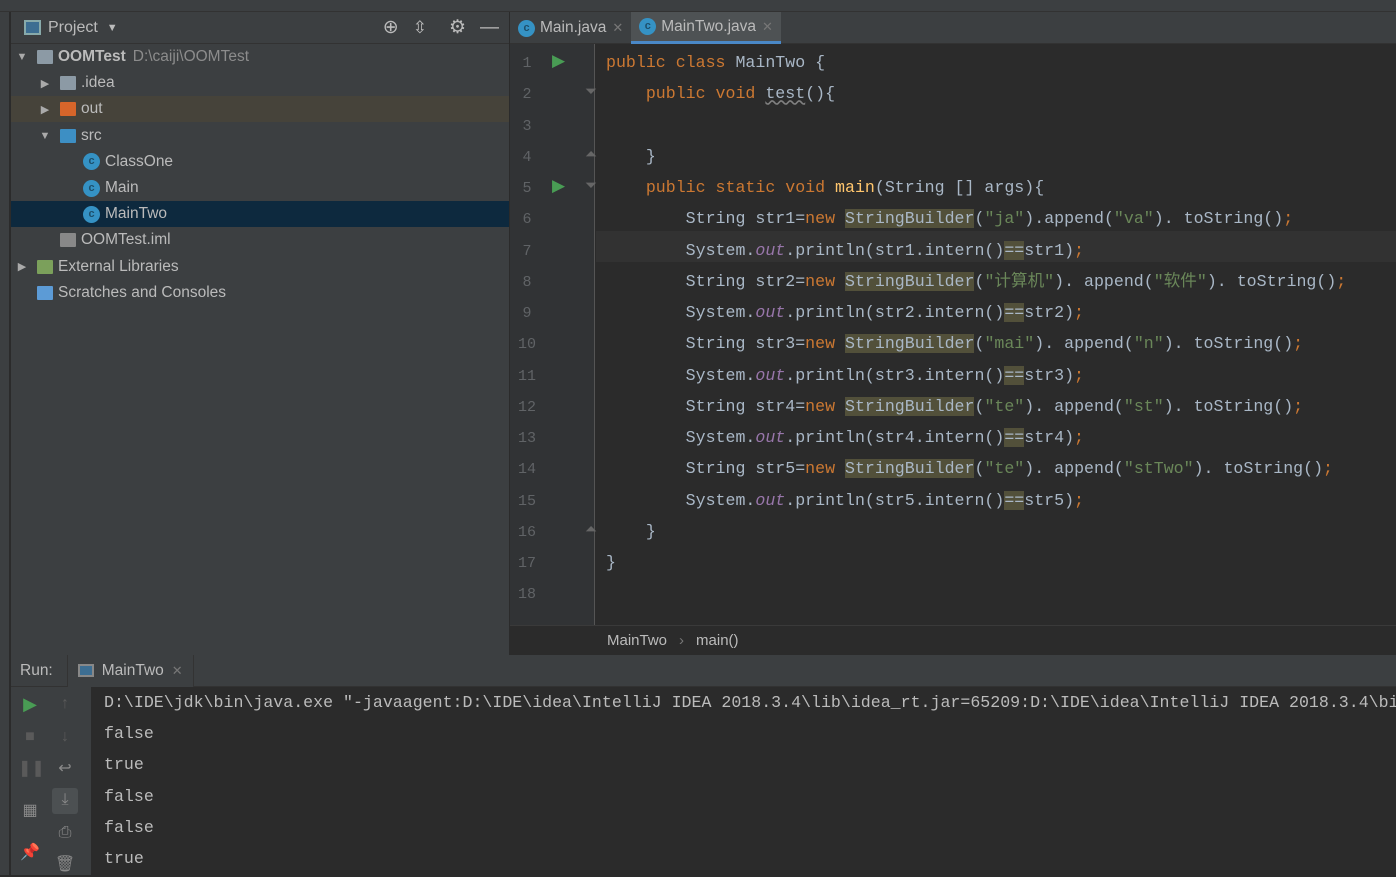 This screenshot has width=1396, height=877. Describe the element at coordinates (65, 769) in the screenshot. I see `soft-wrap-icon: ↩` at that location.